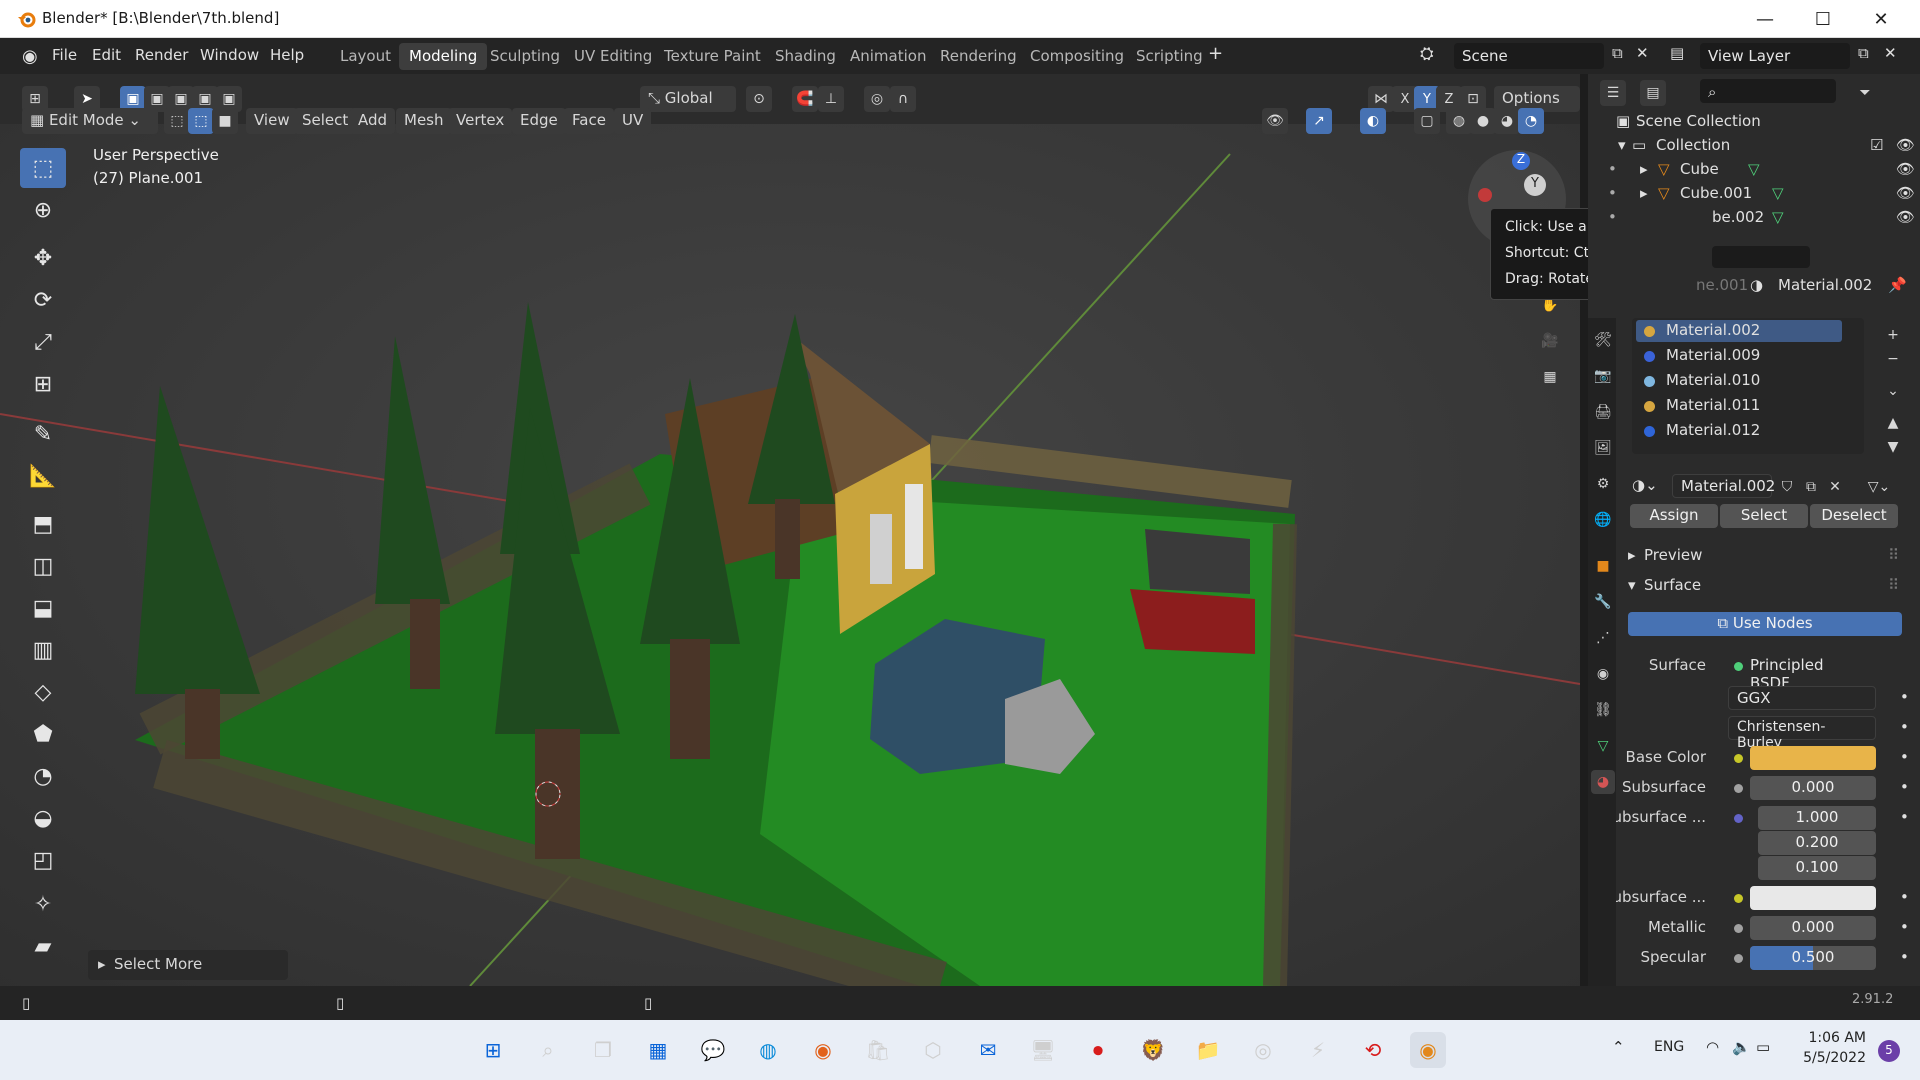 This screenshot has width=1920, height=1080. What do you see at coordinates (201, 121) in the screenshot?
I see `edge-select-icon: ⬚` at bounding box center [201, 121].